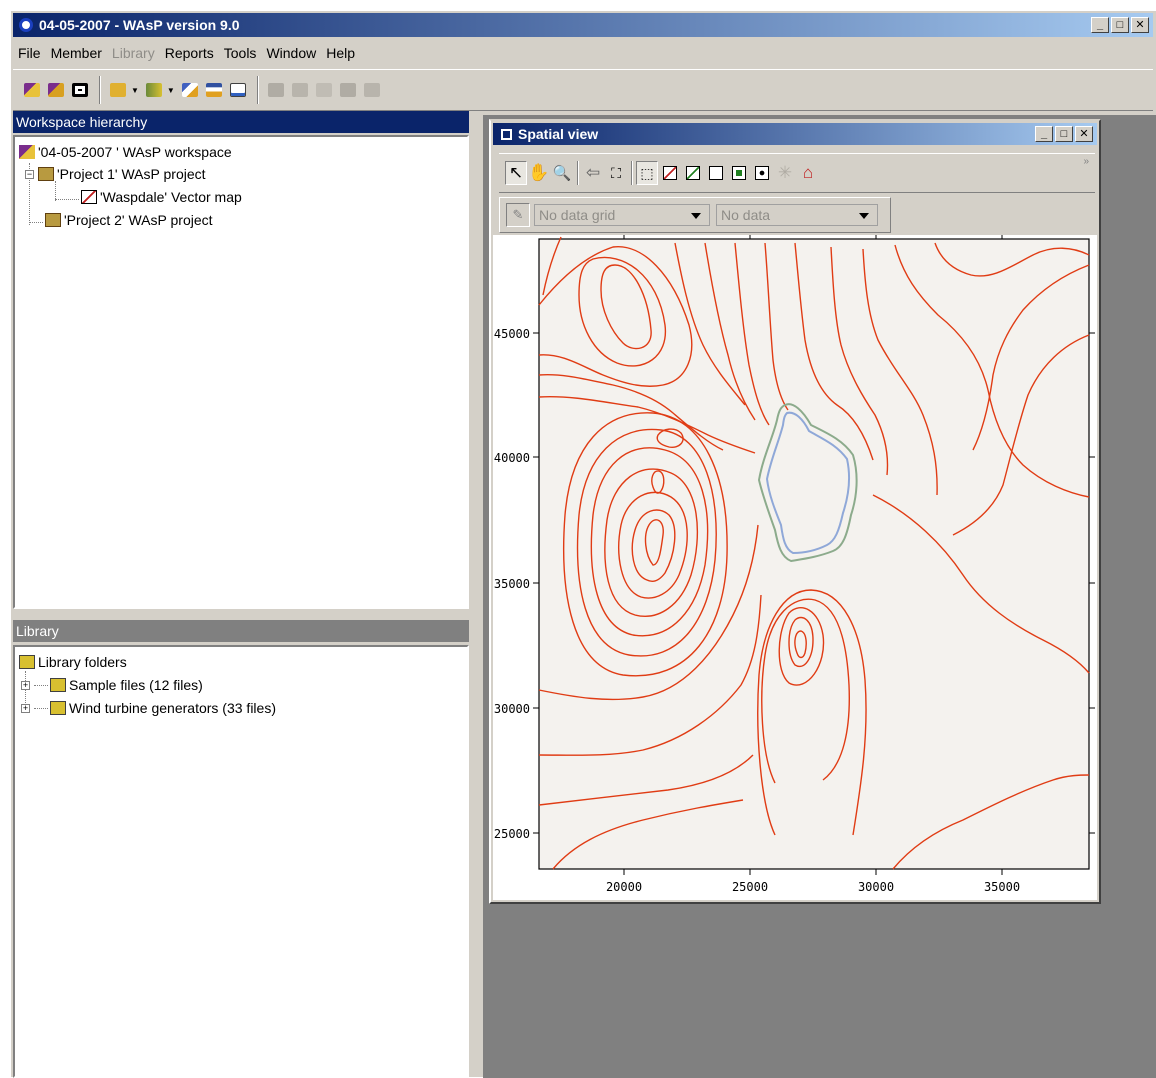 The image size is (1156, 1078). I want to click on x-tick-label: 20000, so click(624, 887).